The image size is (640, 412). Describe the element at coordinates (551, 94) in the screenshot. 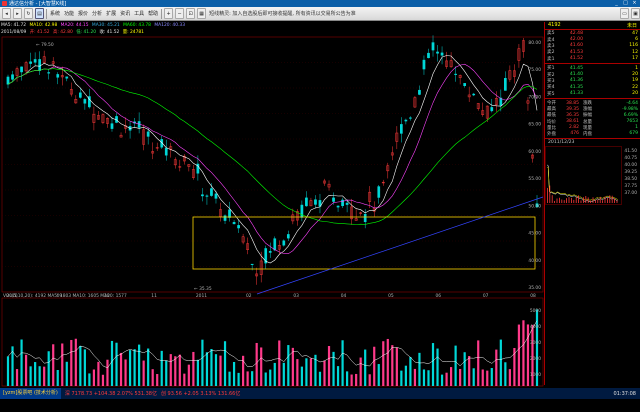

I see `bid-label: 买5` at that location.